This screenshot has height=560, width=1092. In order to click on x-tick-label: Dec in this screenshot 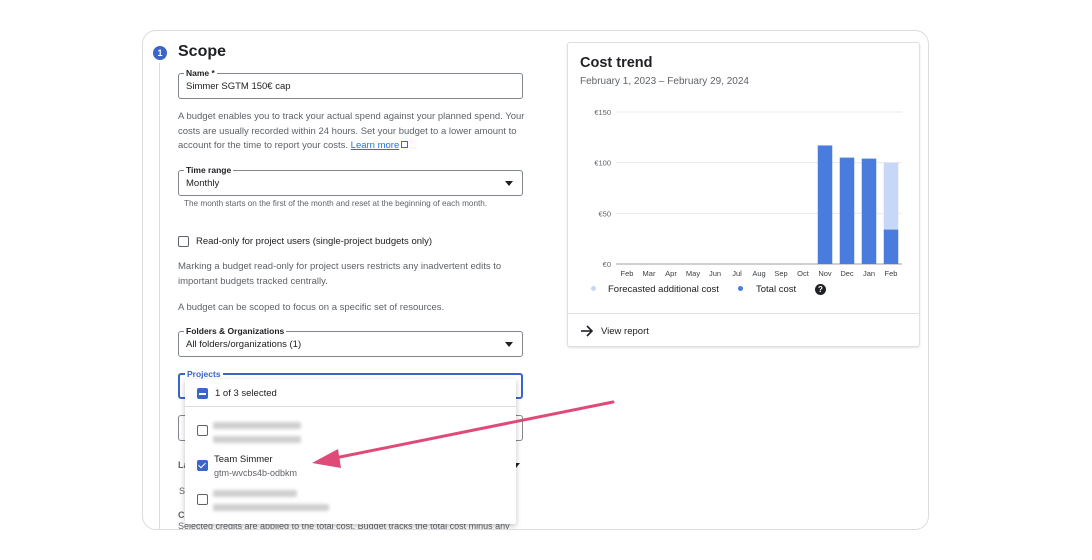, I will do `click(847, 273)`.